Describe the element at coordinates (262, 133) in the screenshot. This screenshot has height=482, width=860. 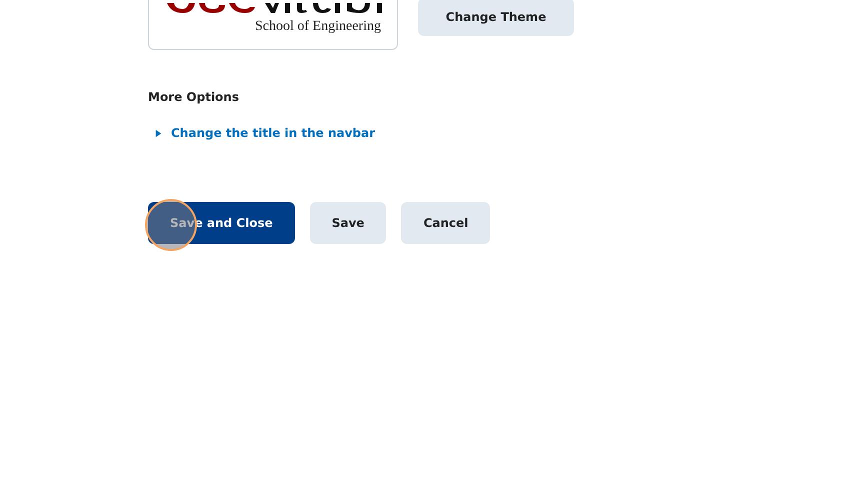
I see `disclosure-link: Change the title in the navbar` at that location.